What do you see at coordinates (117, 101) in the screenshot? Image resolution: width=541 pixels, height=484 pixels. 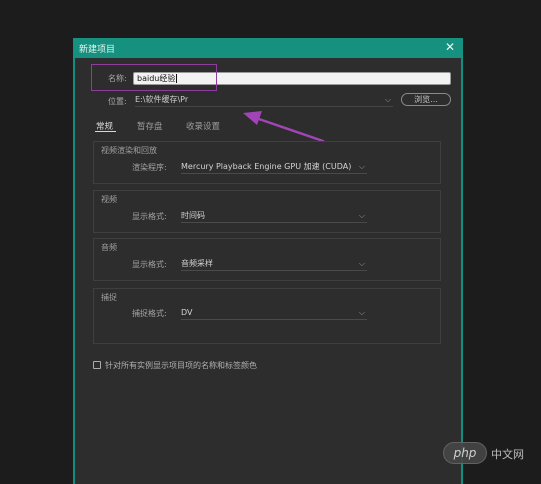 I see `location-label: 位置:` at bounding box center [117, 101].